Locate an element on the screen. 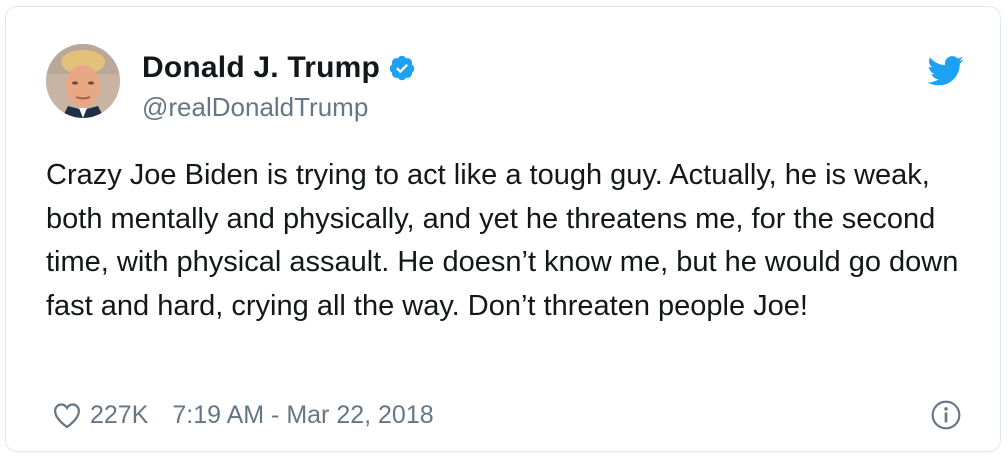  verified-badge-icon is located at coordinates (402, 68).